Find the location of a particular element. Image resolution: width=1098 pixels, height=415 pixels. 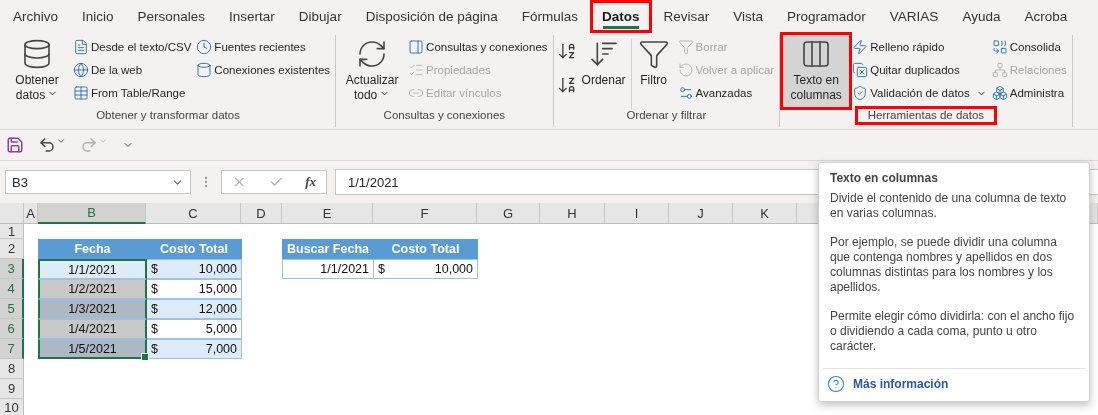

help-icon is located at coordinates (836, 384).